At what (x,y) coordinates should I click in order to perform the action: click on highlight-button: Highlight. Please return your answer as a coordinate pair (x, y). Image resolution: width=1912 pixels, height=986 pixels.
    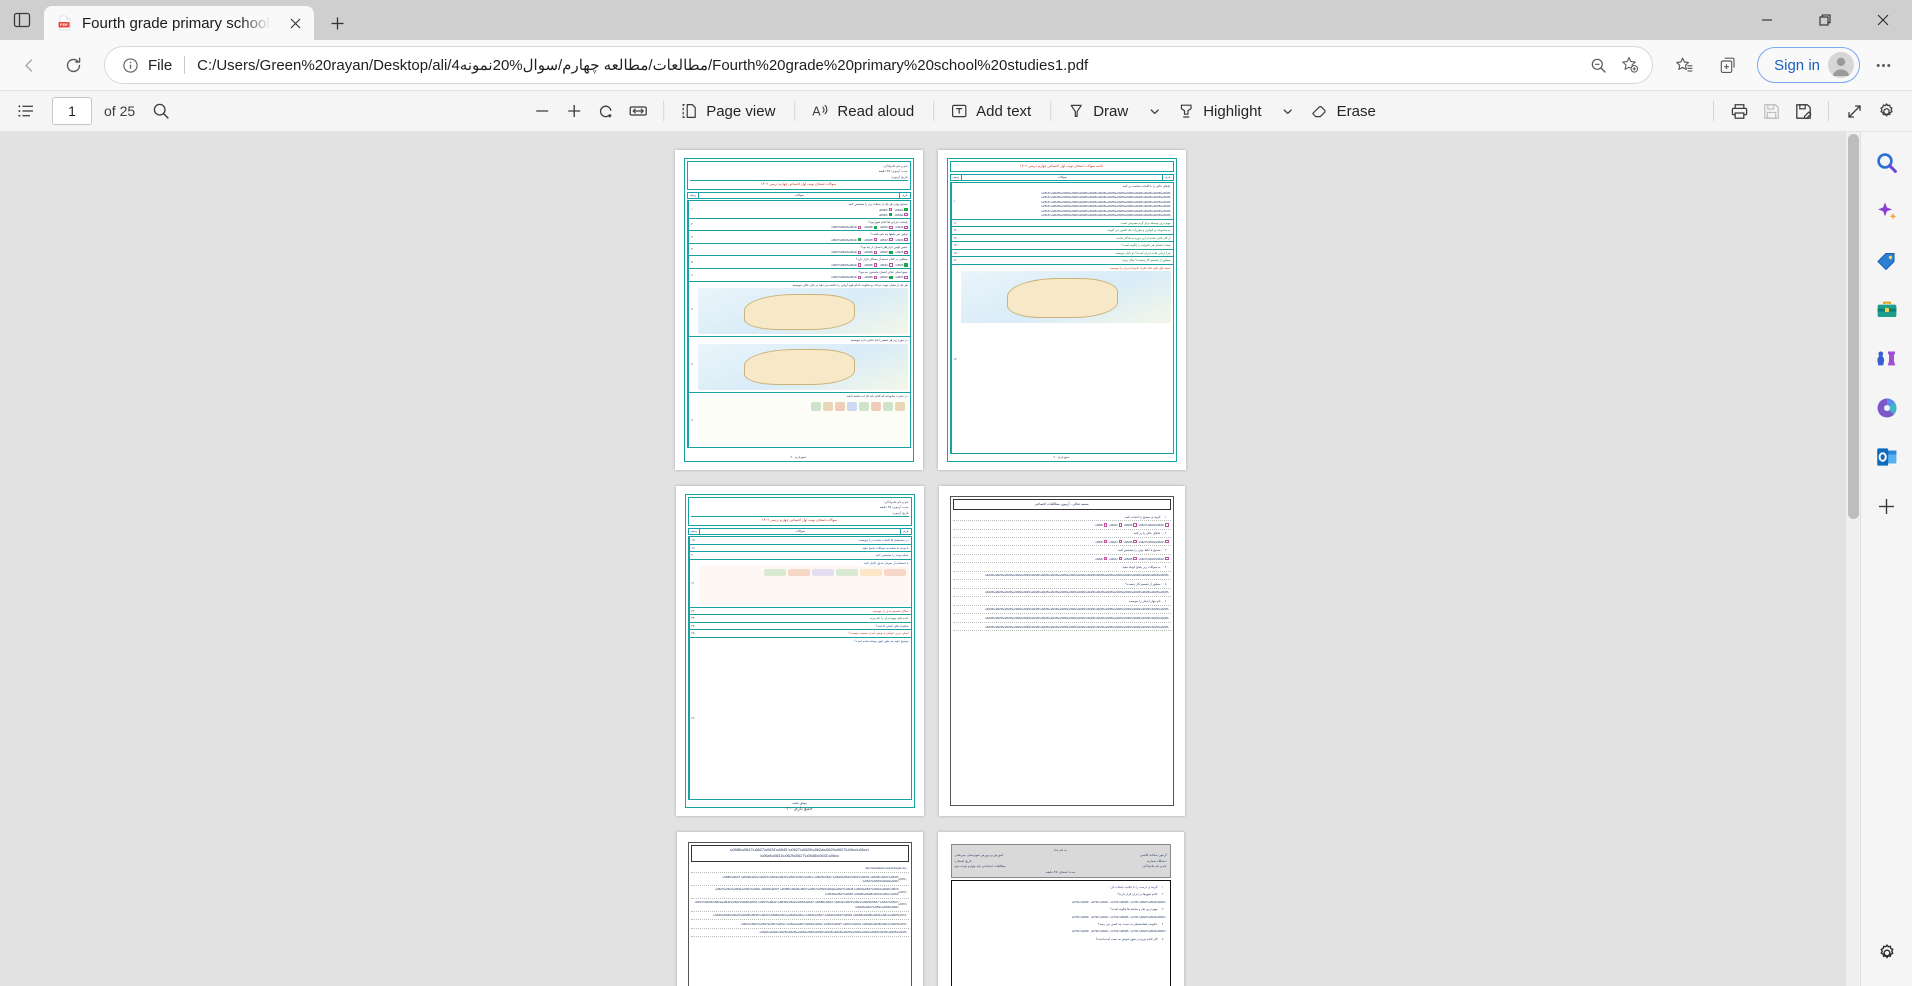
    Looking at the image, I should click on (1220, 111).